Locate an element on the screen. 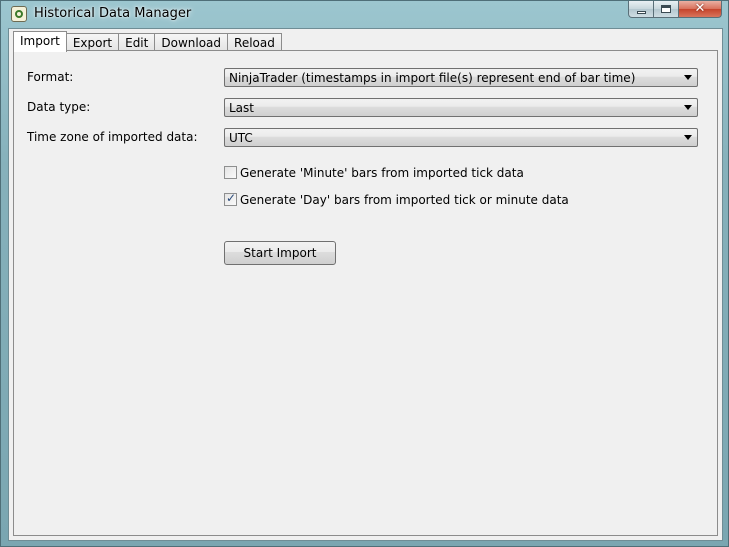  format-label: Format: is located at coordinates (50, 77).